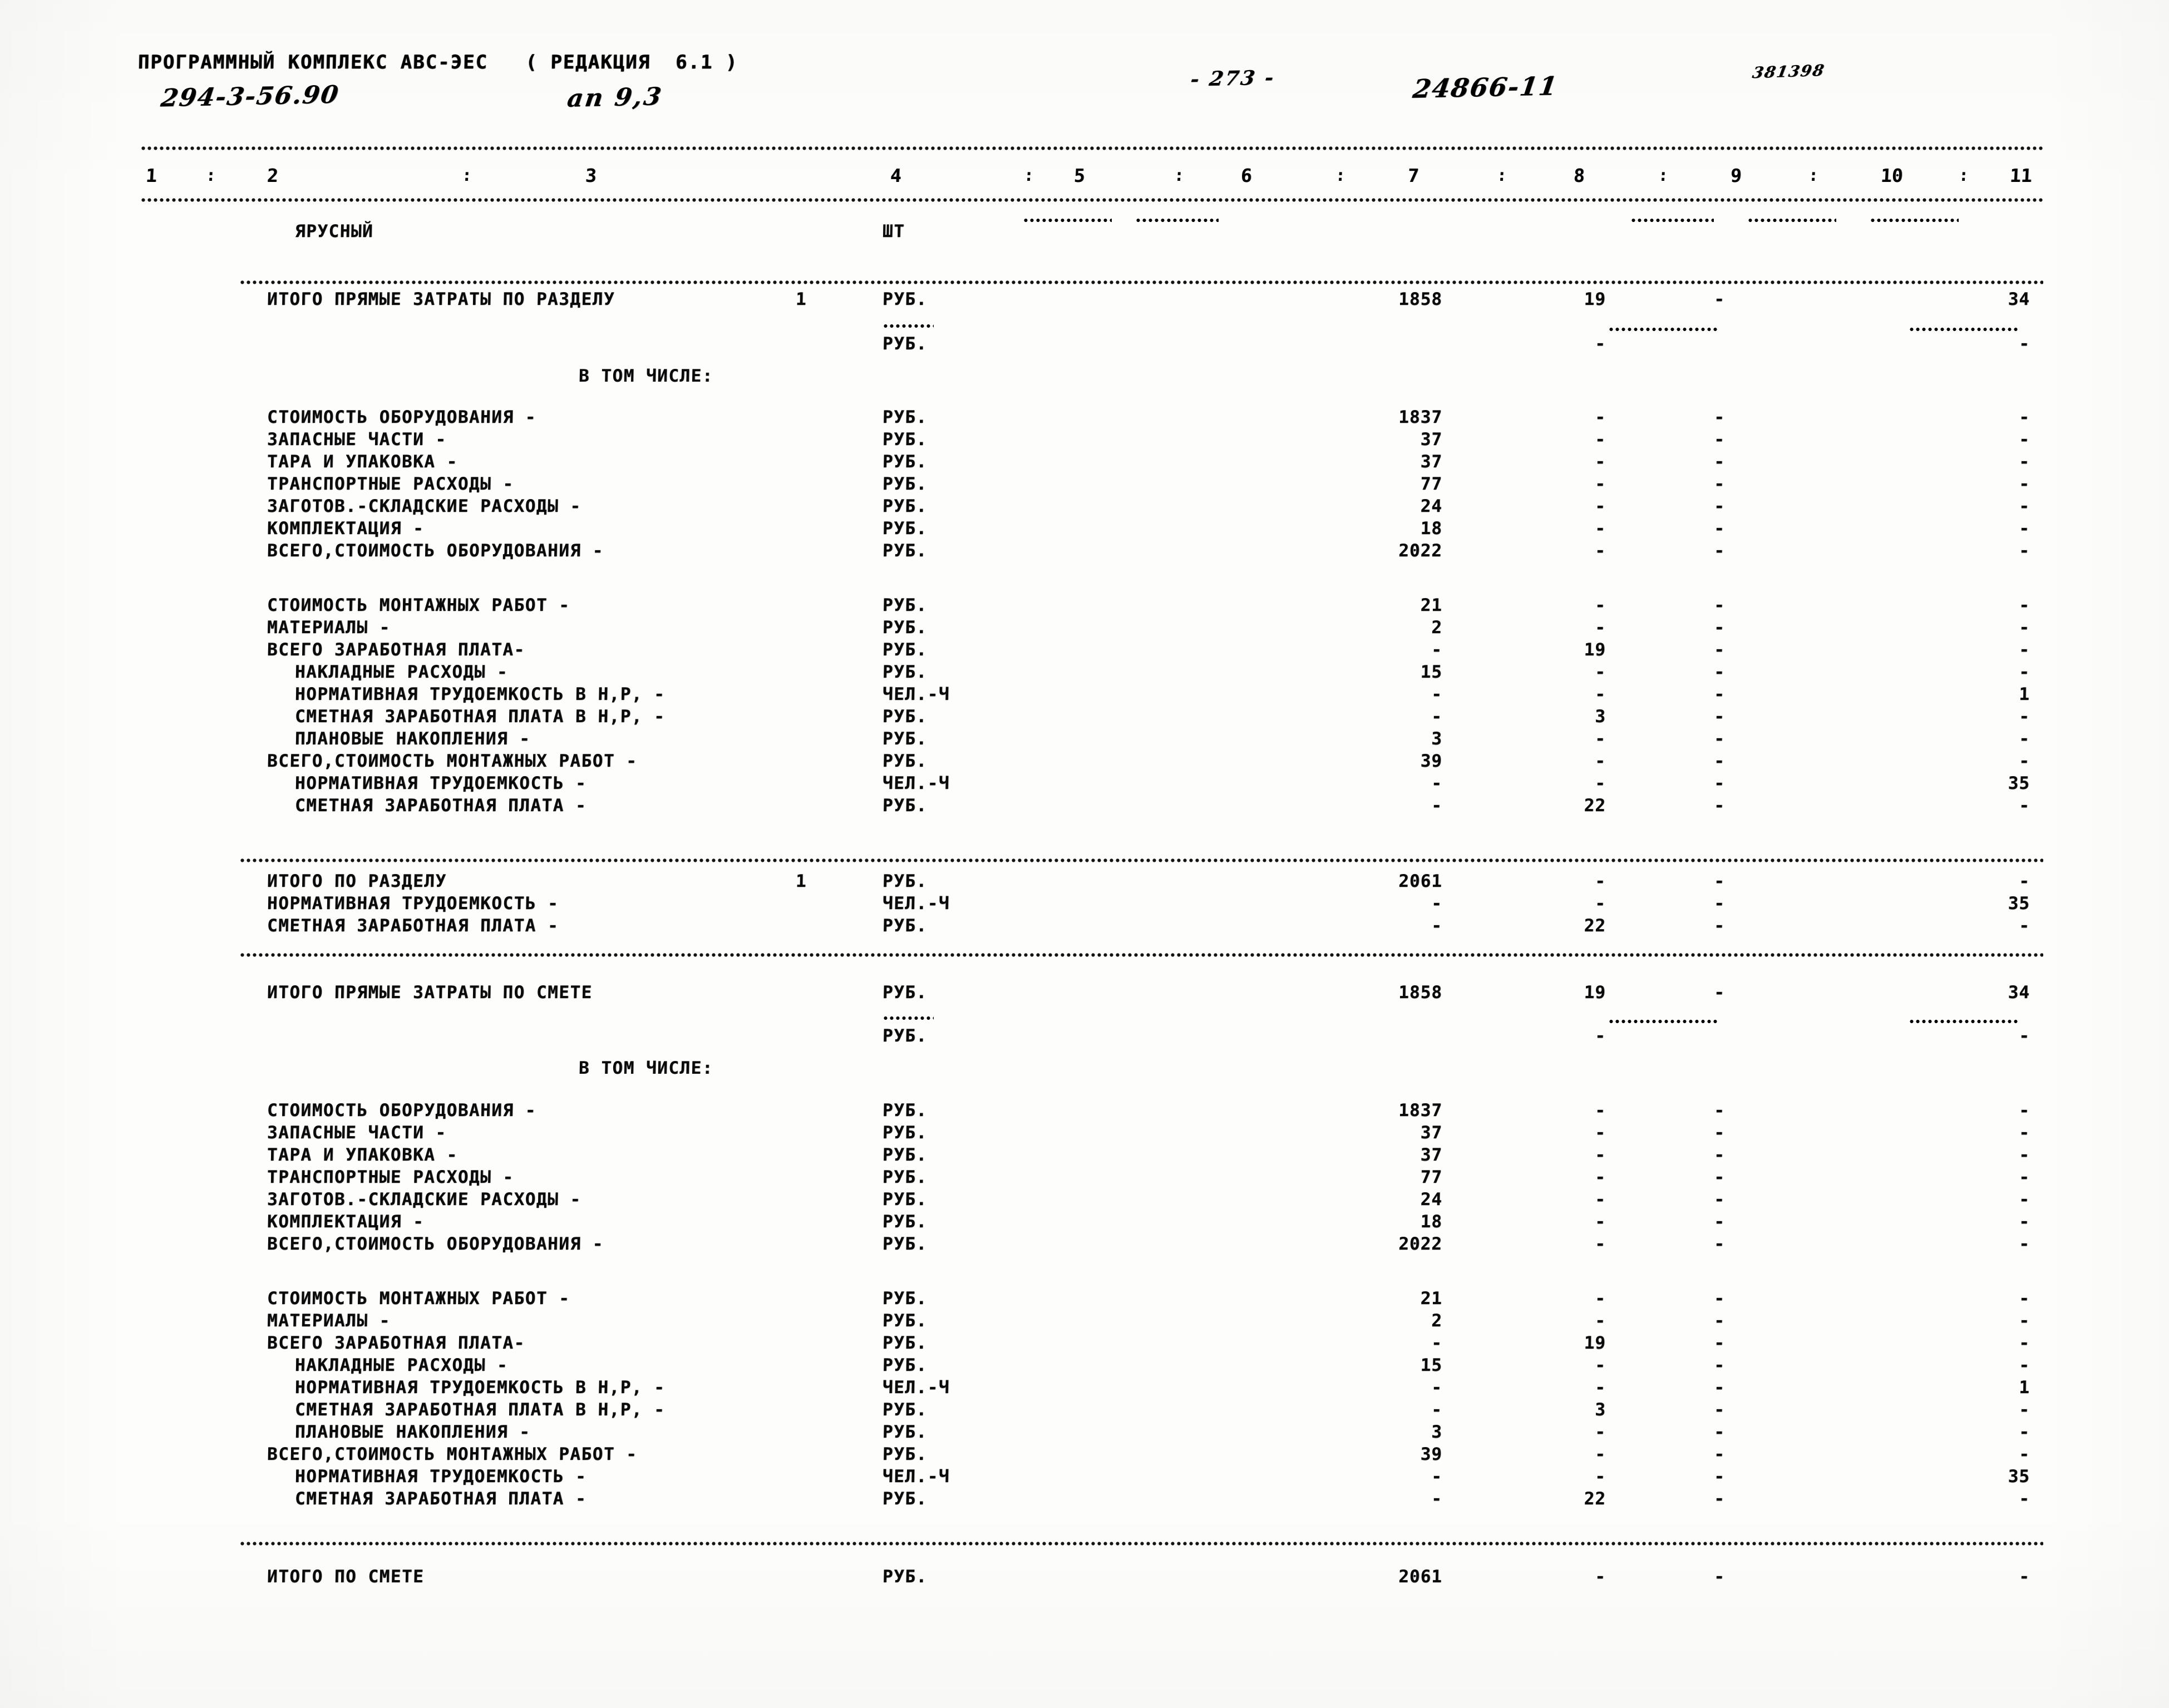 This screenshot has height=1708, width=2169. Describe the element at coordinates (1421, 1577) in the screenshot. I see `cell-itogo-po-smete-col7: 2061` at that location.